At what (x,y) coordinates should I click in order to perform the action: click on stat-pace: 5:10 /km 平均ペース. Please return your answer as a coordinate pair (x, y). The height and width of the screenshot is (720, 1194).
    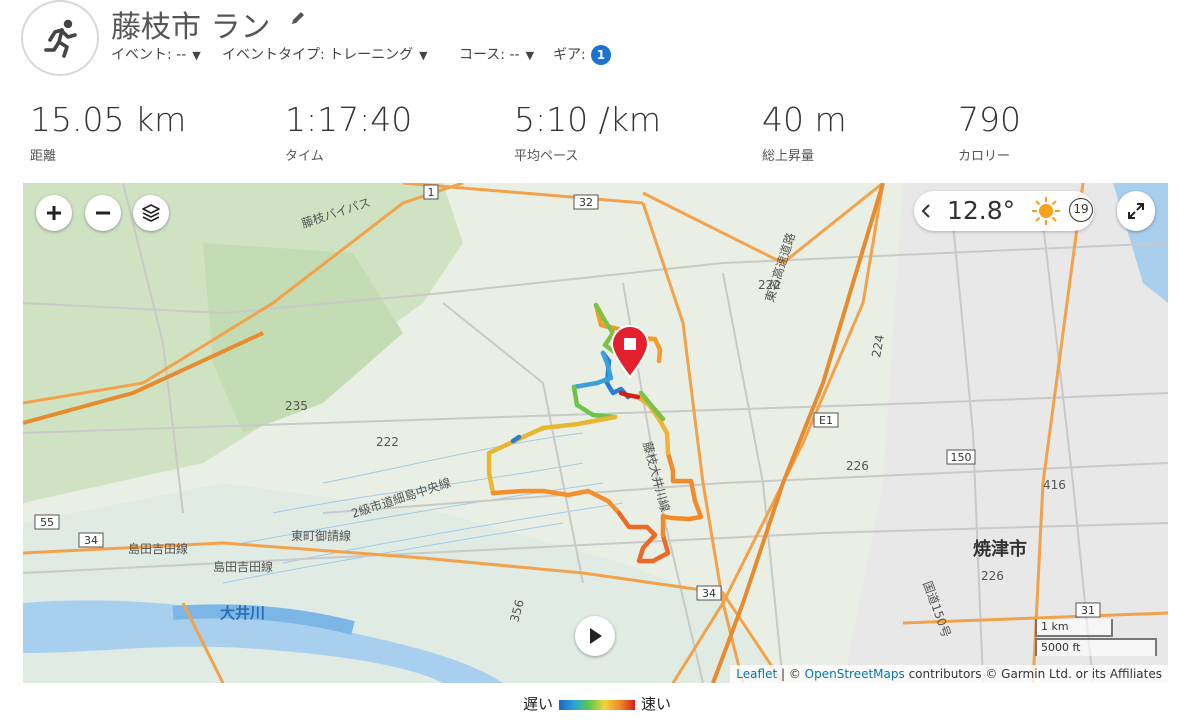
    Looking at the image, I should click on (587, 132).